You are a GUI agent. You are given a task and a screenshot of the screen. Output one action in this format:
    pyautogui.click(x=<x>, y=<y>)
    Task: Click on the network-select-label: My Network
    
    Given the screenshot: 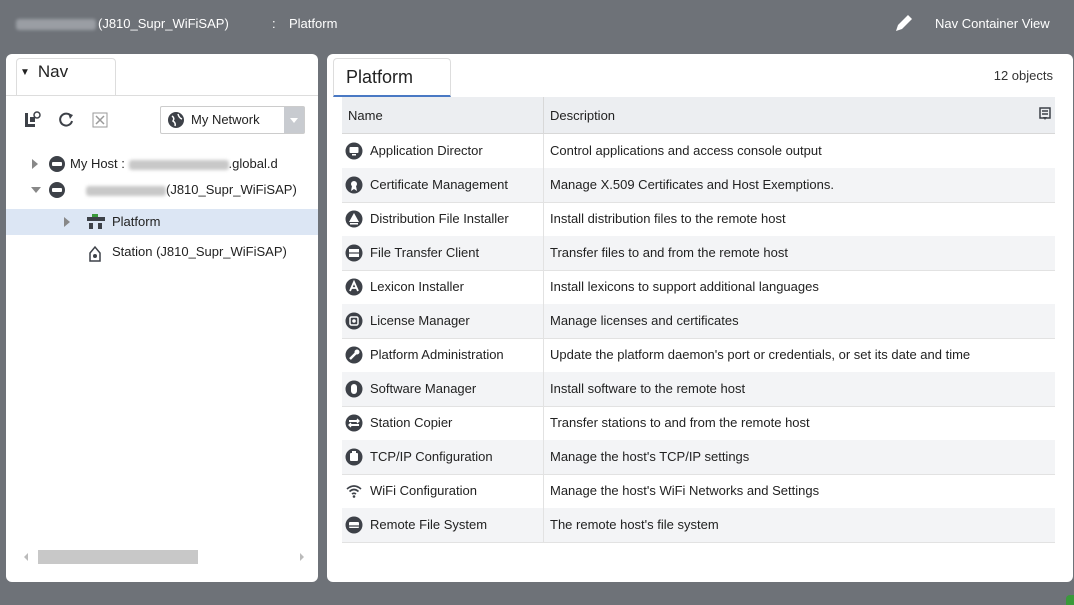 What is the action you would take?
    pyautogui.click(x=225, y=119)
    